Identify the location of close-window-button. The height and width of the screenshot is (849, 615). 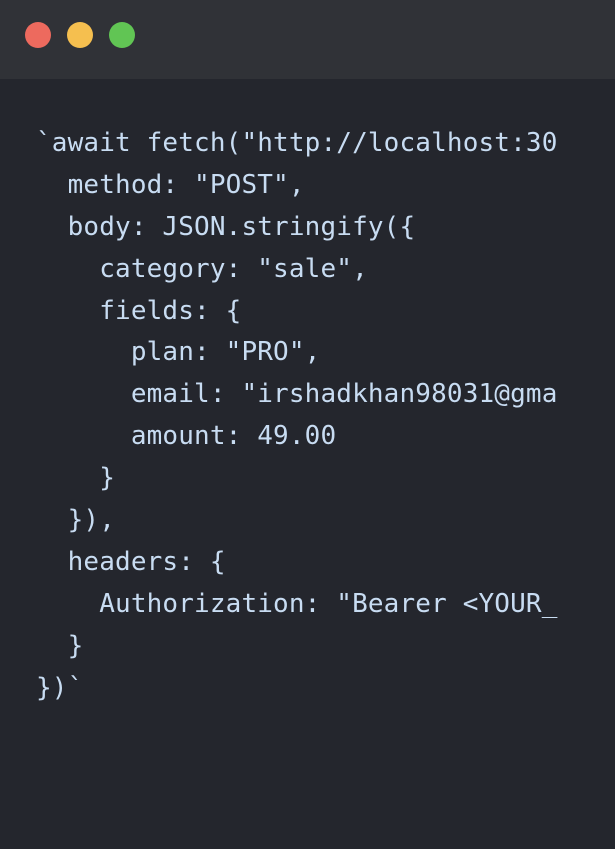
(38, 35).